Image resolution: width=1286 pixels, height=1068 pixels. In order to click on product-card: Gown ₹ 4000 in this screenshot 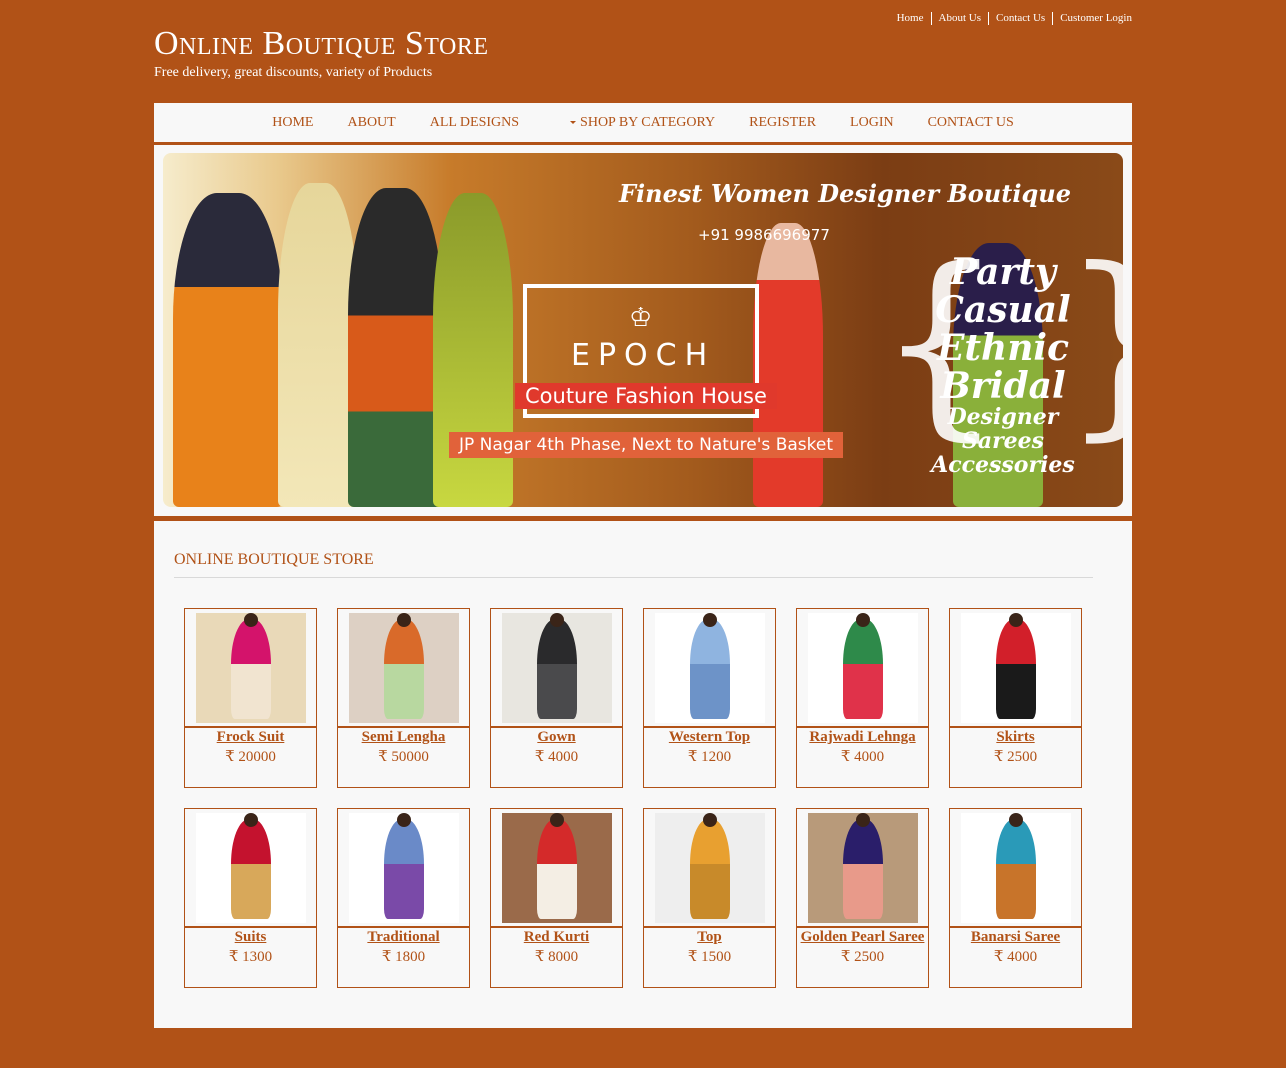, I will do `click(556, 698)`.